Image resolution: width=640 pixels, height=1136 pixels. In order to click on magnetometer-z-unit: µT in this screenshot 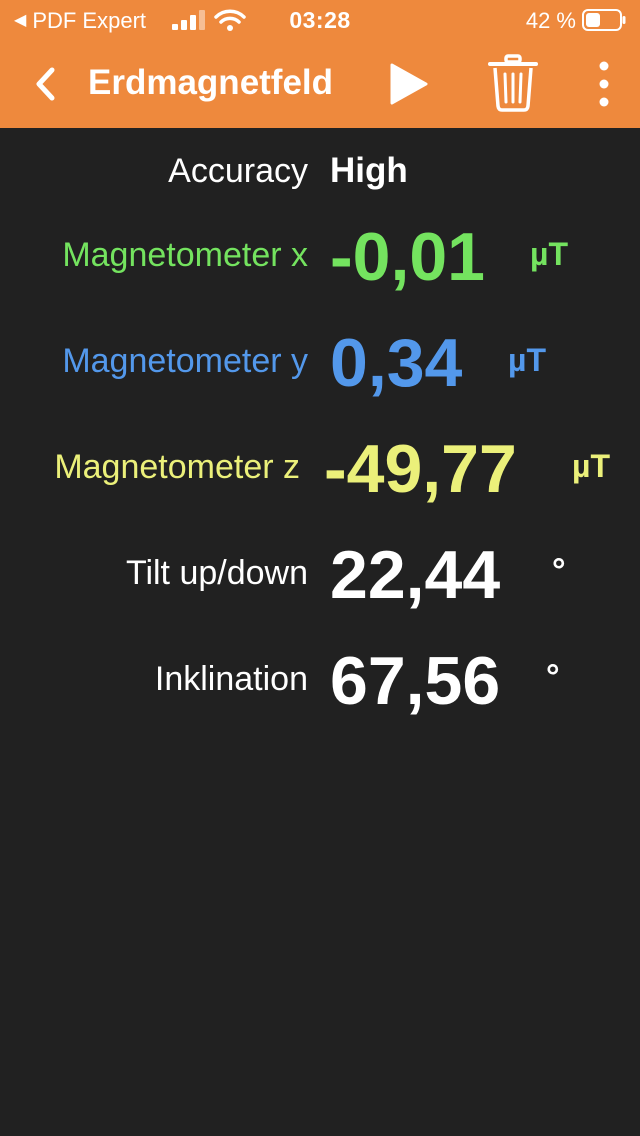, I will do `click(591, 466)`.